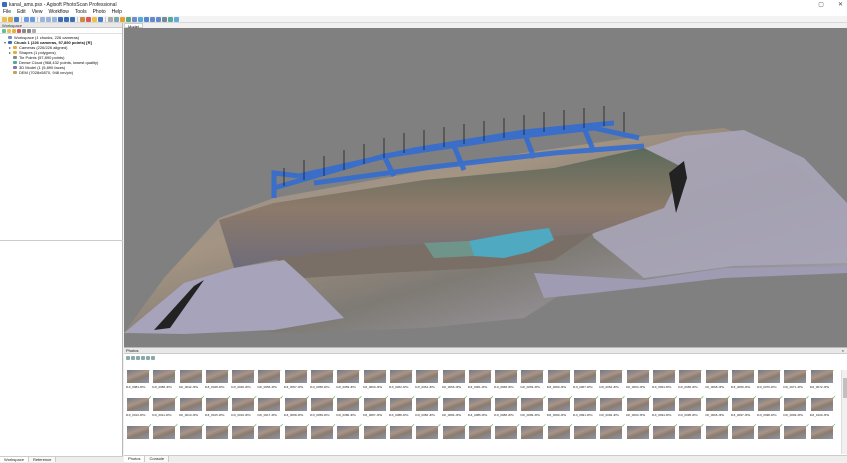  I want to click on photo-thumbnail: ✓ DJI_0086.JPG, so click(481, 410).